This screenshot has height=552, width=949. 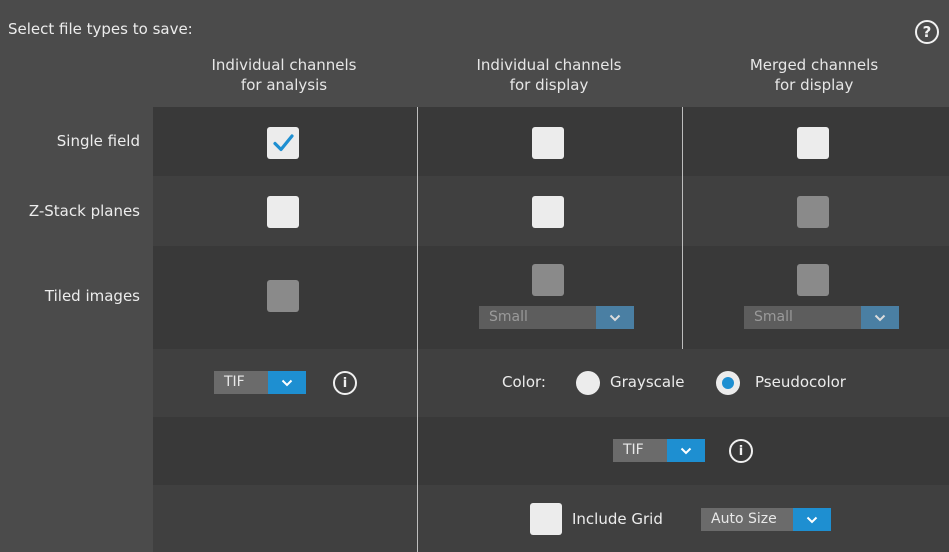 I want to click on checkbox-zstack-display, so click(x=548, y=212).